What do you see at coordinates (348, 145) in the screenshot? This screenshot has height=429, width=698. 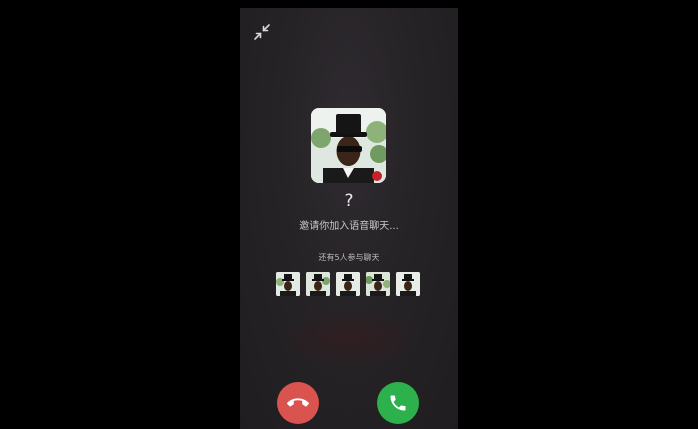 I see `caller-avatar` at bounding box center [348, 145].